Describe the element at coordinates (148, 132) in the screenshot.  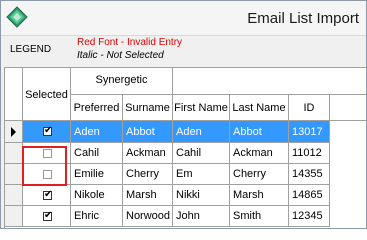
I see `cell-surname: Abbot` at that location.